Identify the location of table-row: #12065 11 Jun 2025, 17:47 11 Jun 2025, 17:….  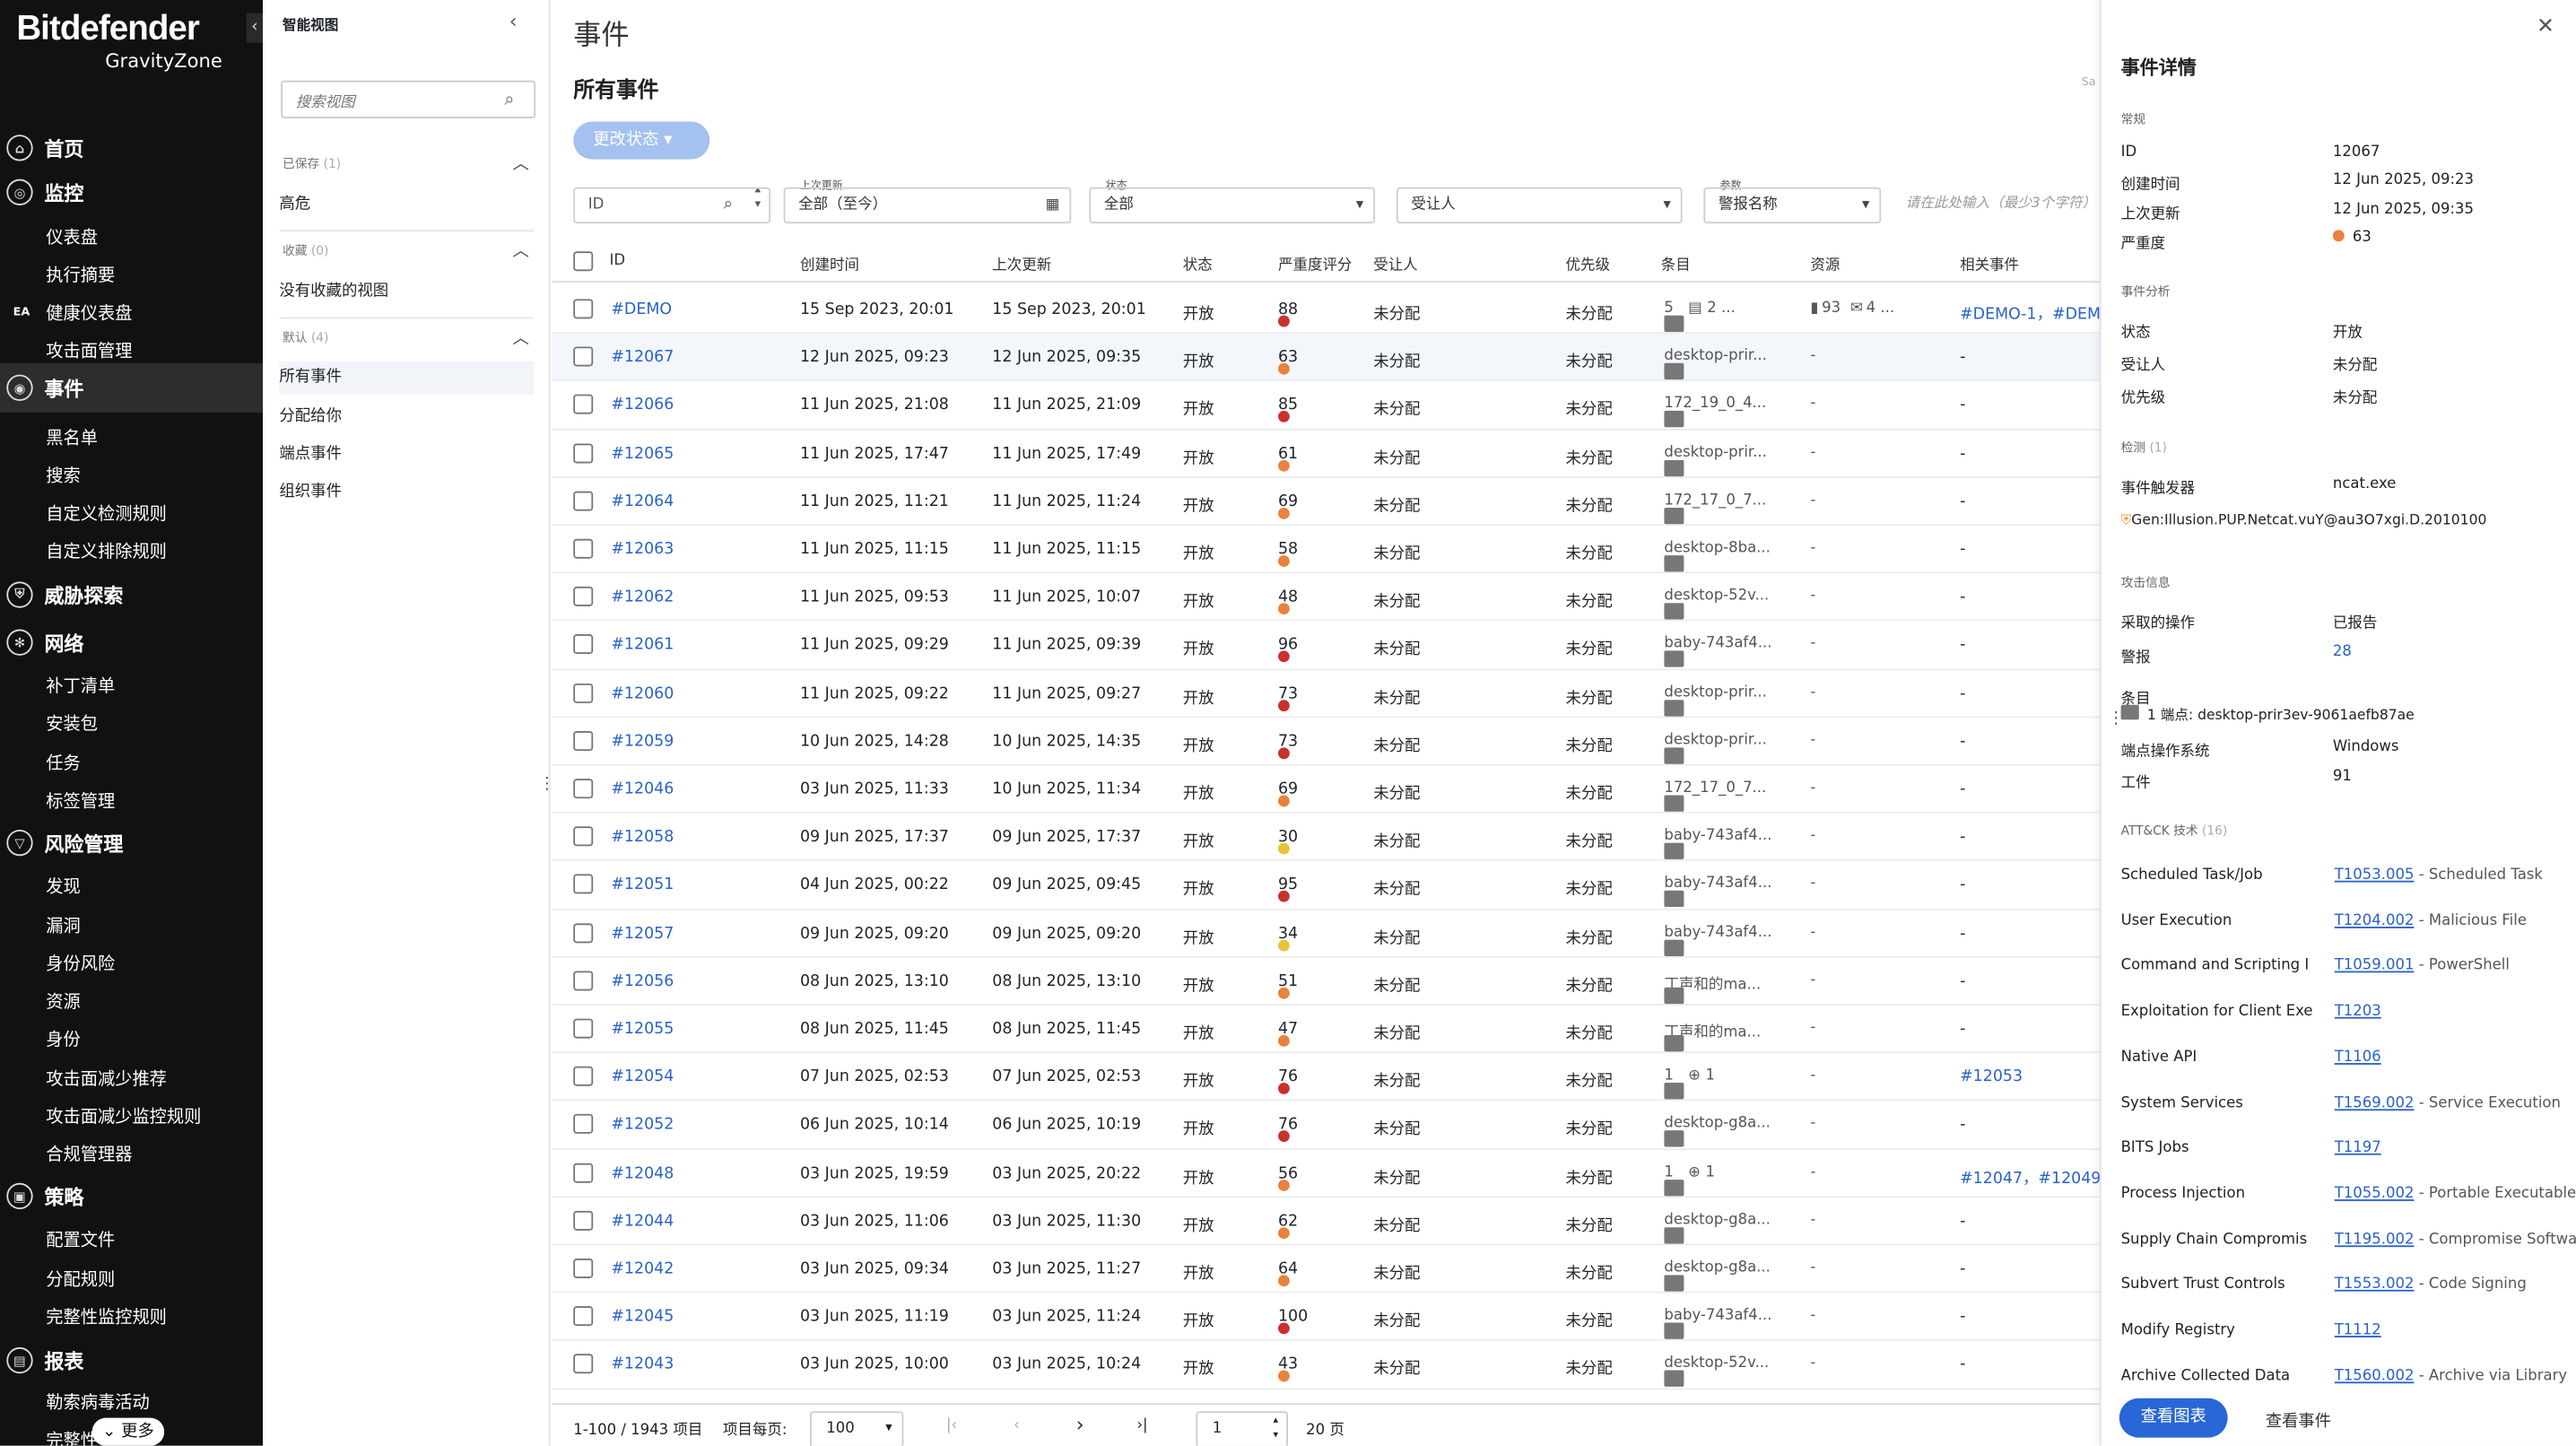
(1326, 454).